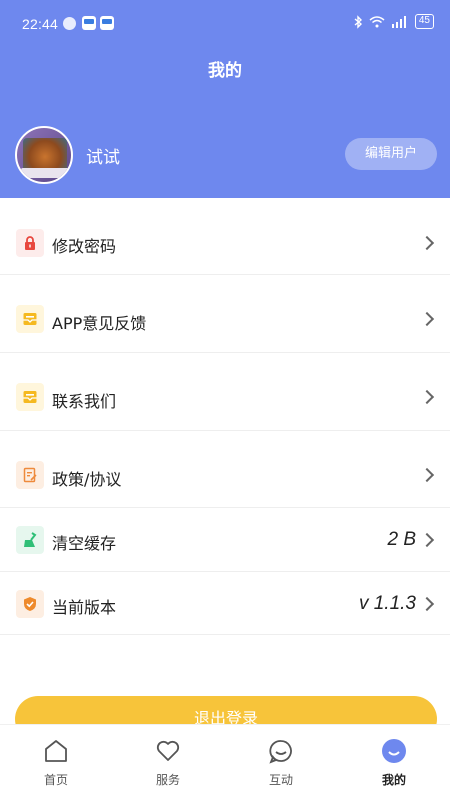  What do you see at coordinates (377, 21) in the screenshot?
I see `wifi-icon` at bounding box center [377, 21].